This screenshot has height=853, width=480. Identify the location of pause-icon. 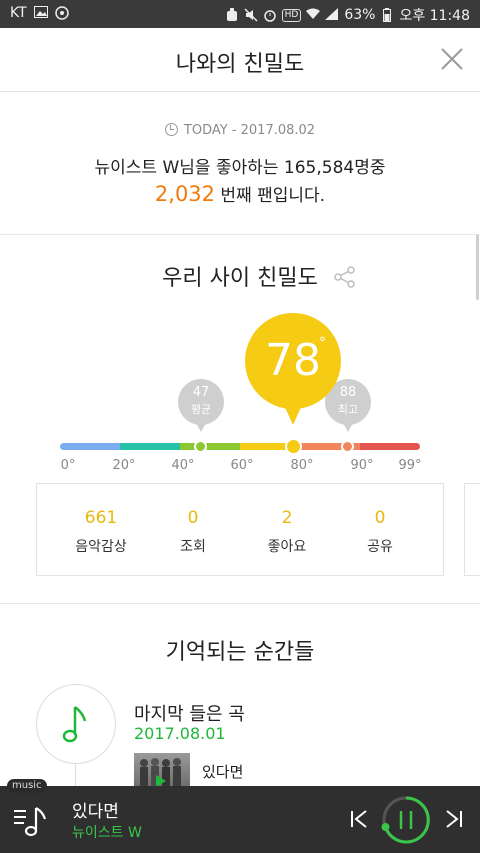
(405, 820).